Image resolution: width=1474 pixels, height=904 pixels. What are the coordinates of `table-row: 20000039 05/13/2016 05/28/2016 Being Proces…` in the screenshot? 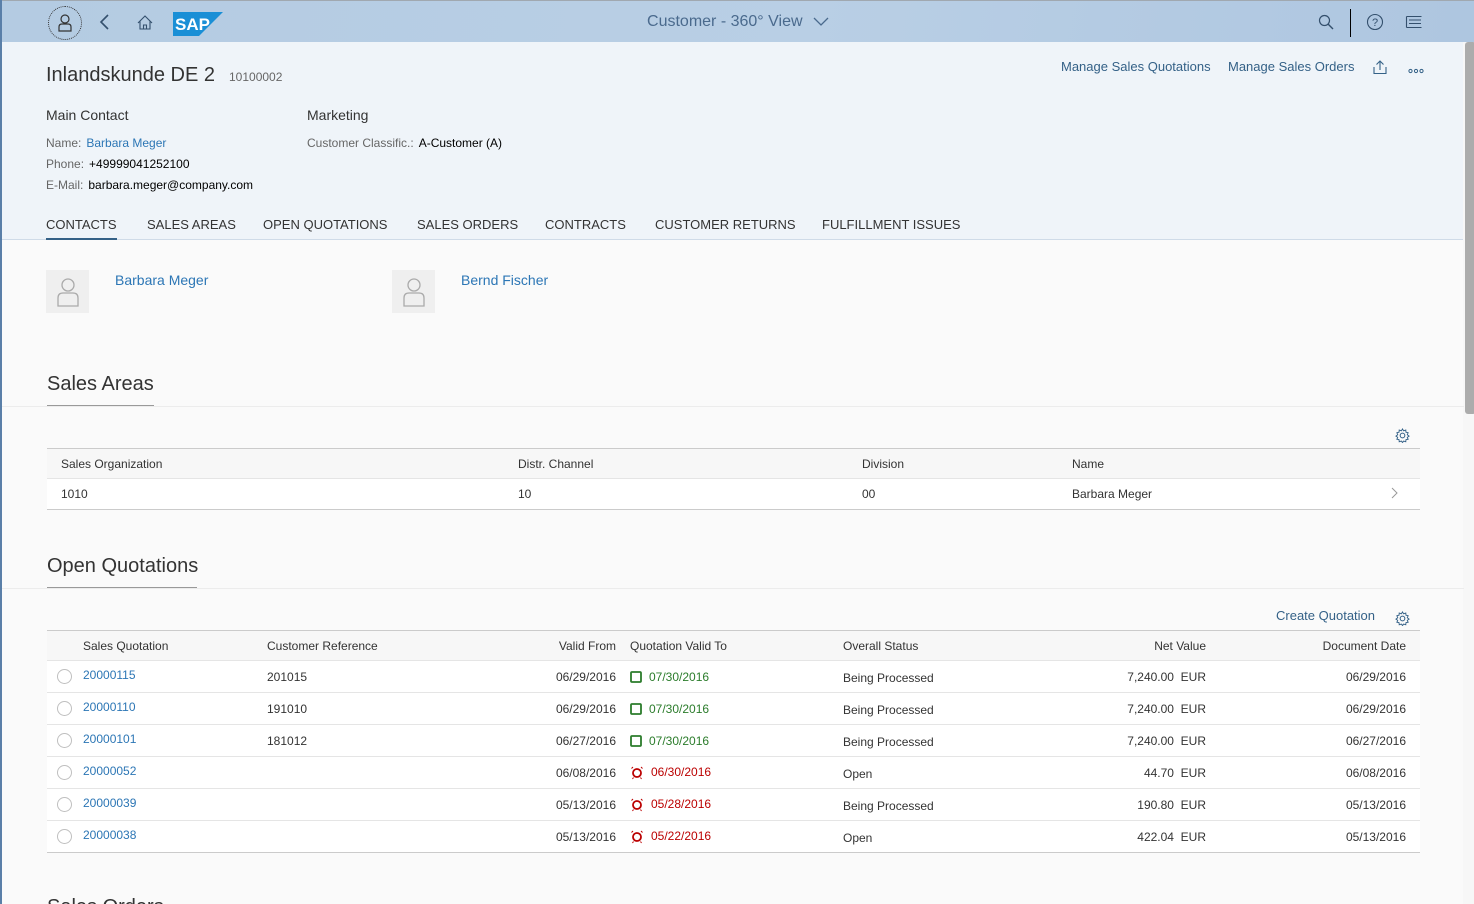 It's located at (733, 804).